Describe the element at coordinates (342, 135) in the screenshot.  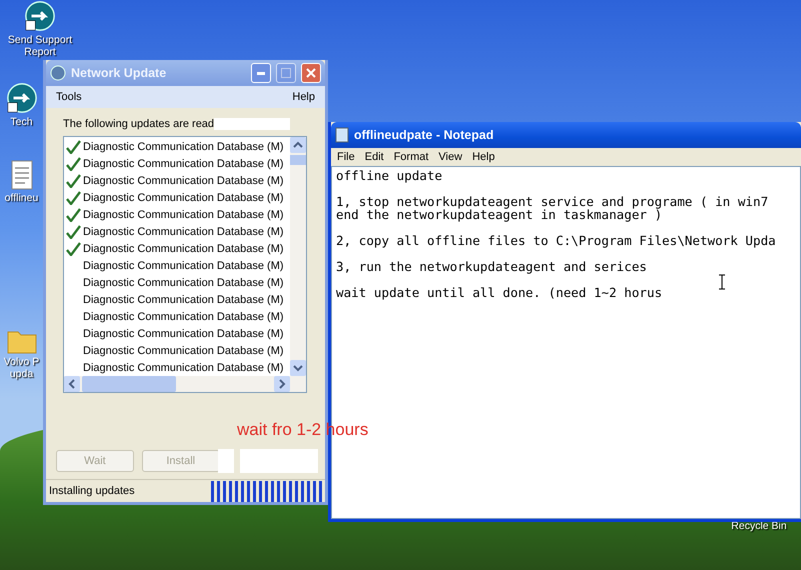
I see `notepad-icon` at that location.